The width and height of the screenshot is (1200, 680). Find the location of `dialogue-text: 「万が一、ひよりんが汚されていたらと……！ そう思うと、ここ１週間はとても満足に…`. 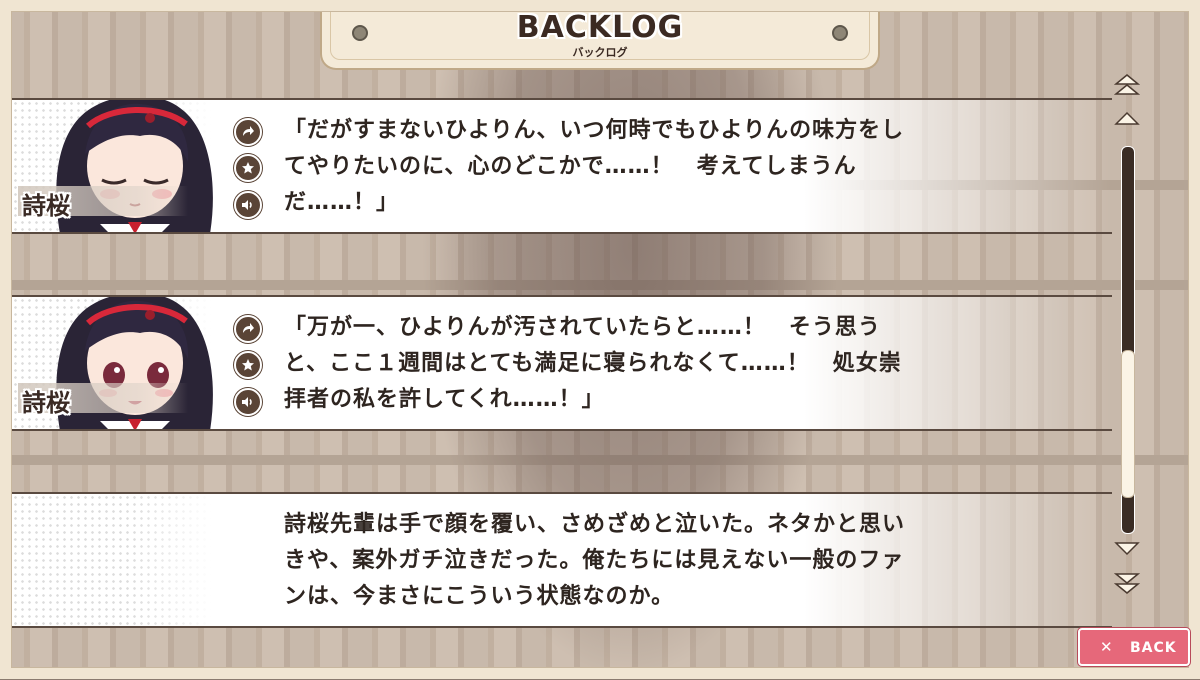

dialogue-text: 「万が一、ひよりんが汚されていたらと……！ そう思うと、ここ１週間はとても満足に… is located at coordinates (593, 363).